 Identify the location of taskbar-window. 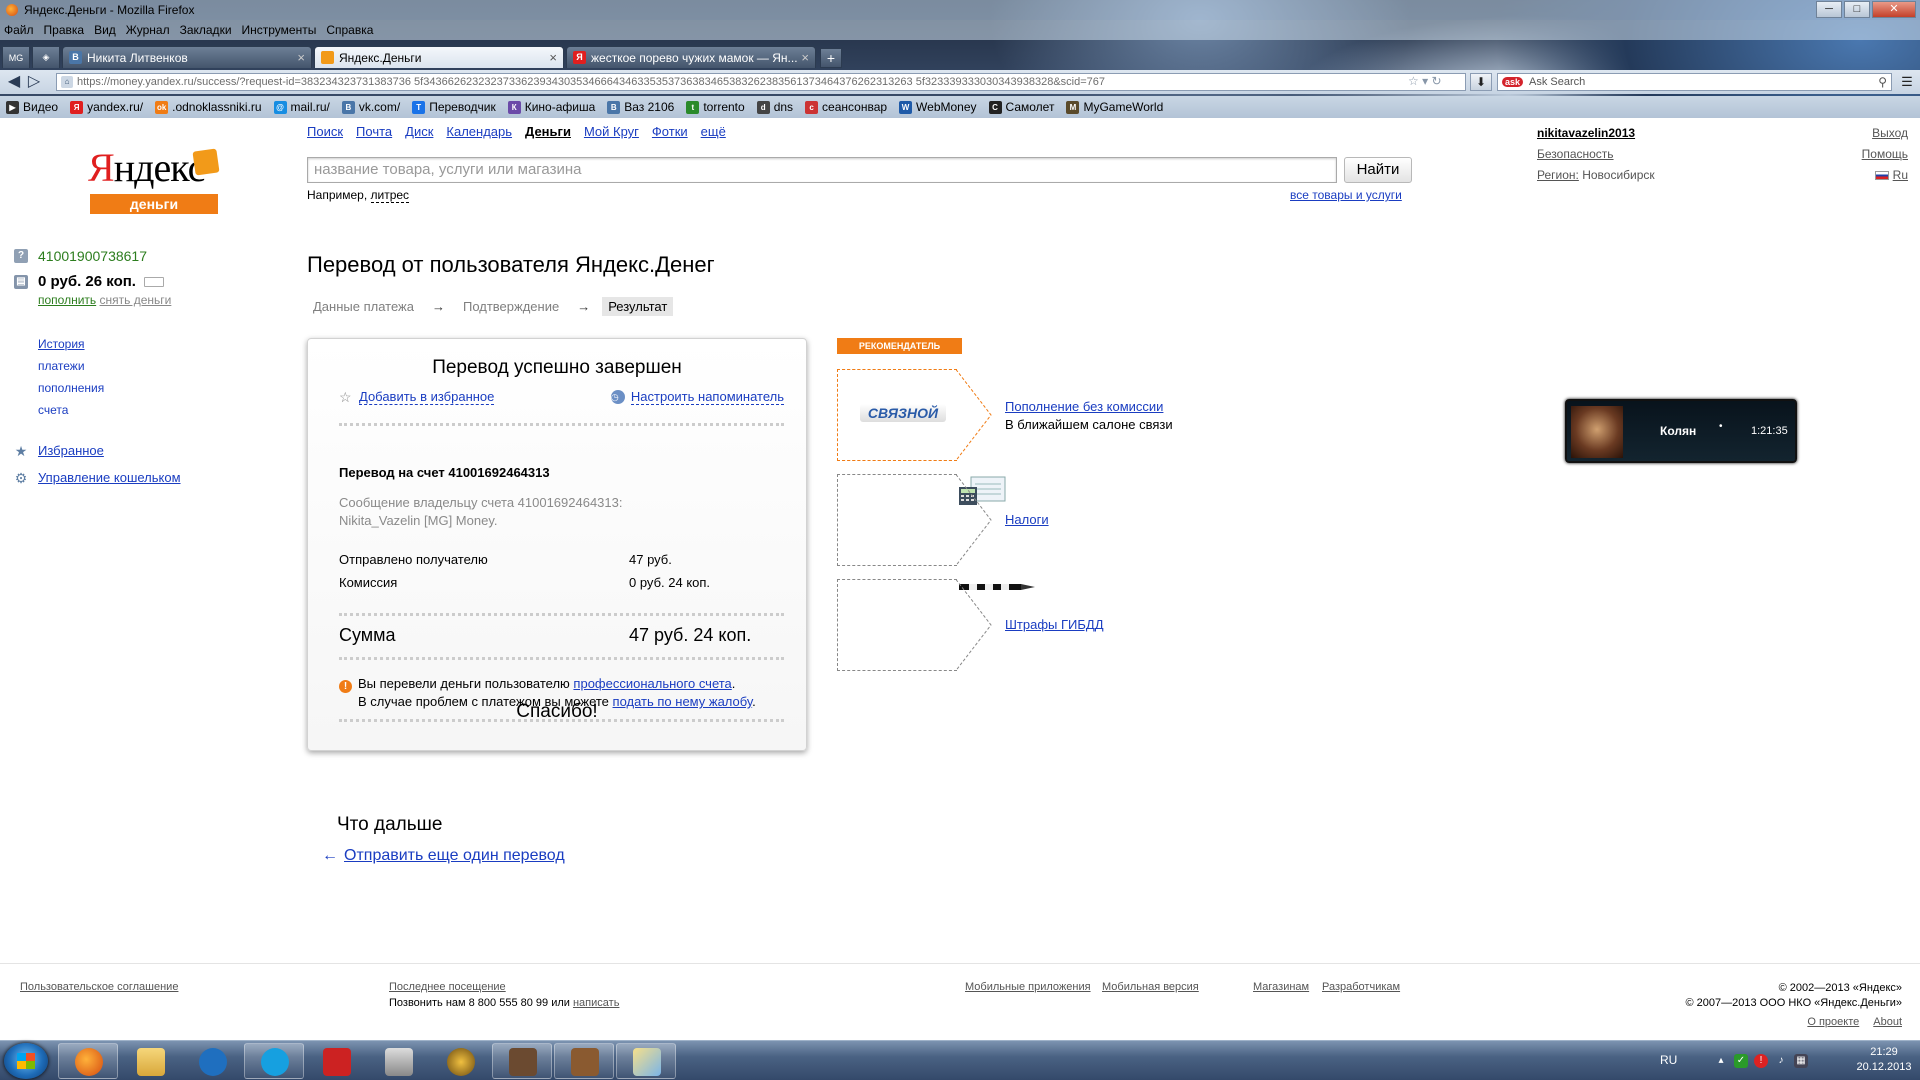
(398, 1061).